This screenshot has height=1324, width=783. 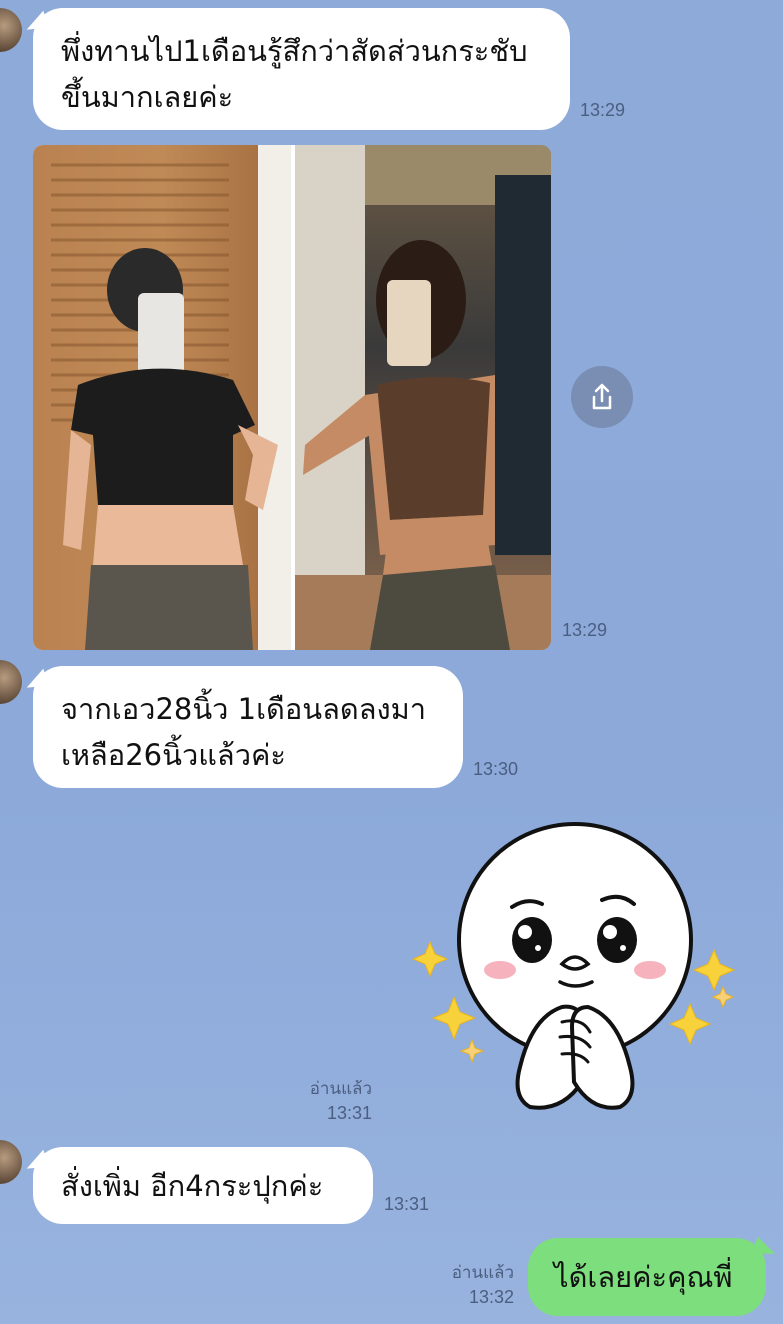 What do you see at coordinates (294, 51) in the screenshot?
I see `message-text-line: พึ่งทานไป1เดือนรู้สึกว่าสัดส่วนกระชับ` at bounding box center [294, 51].